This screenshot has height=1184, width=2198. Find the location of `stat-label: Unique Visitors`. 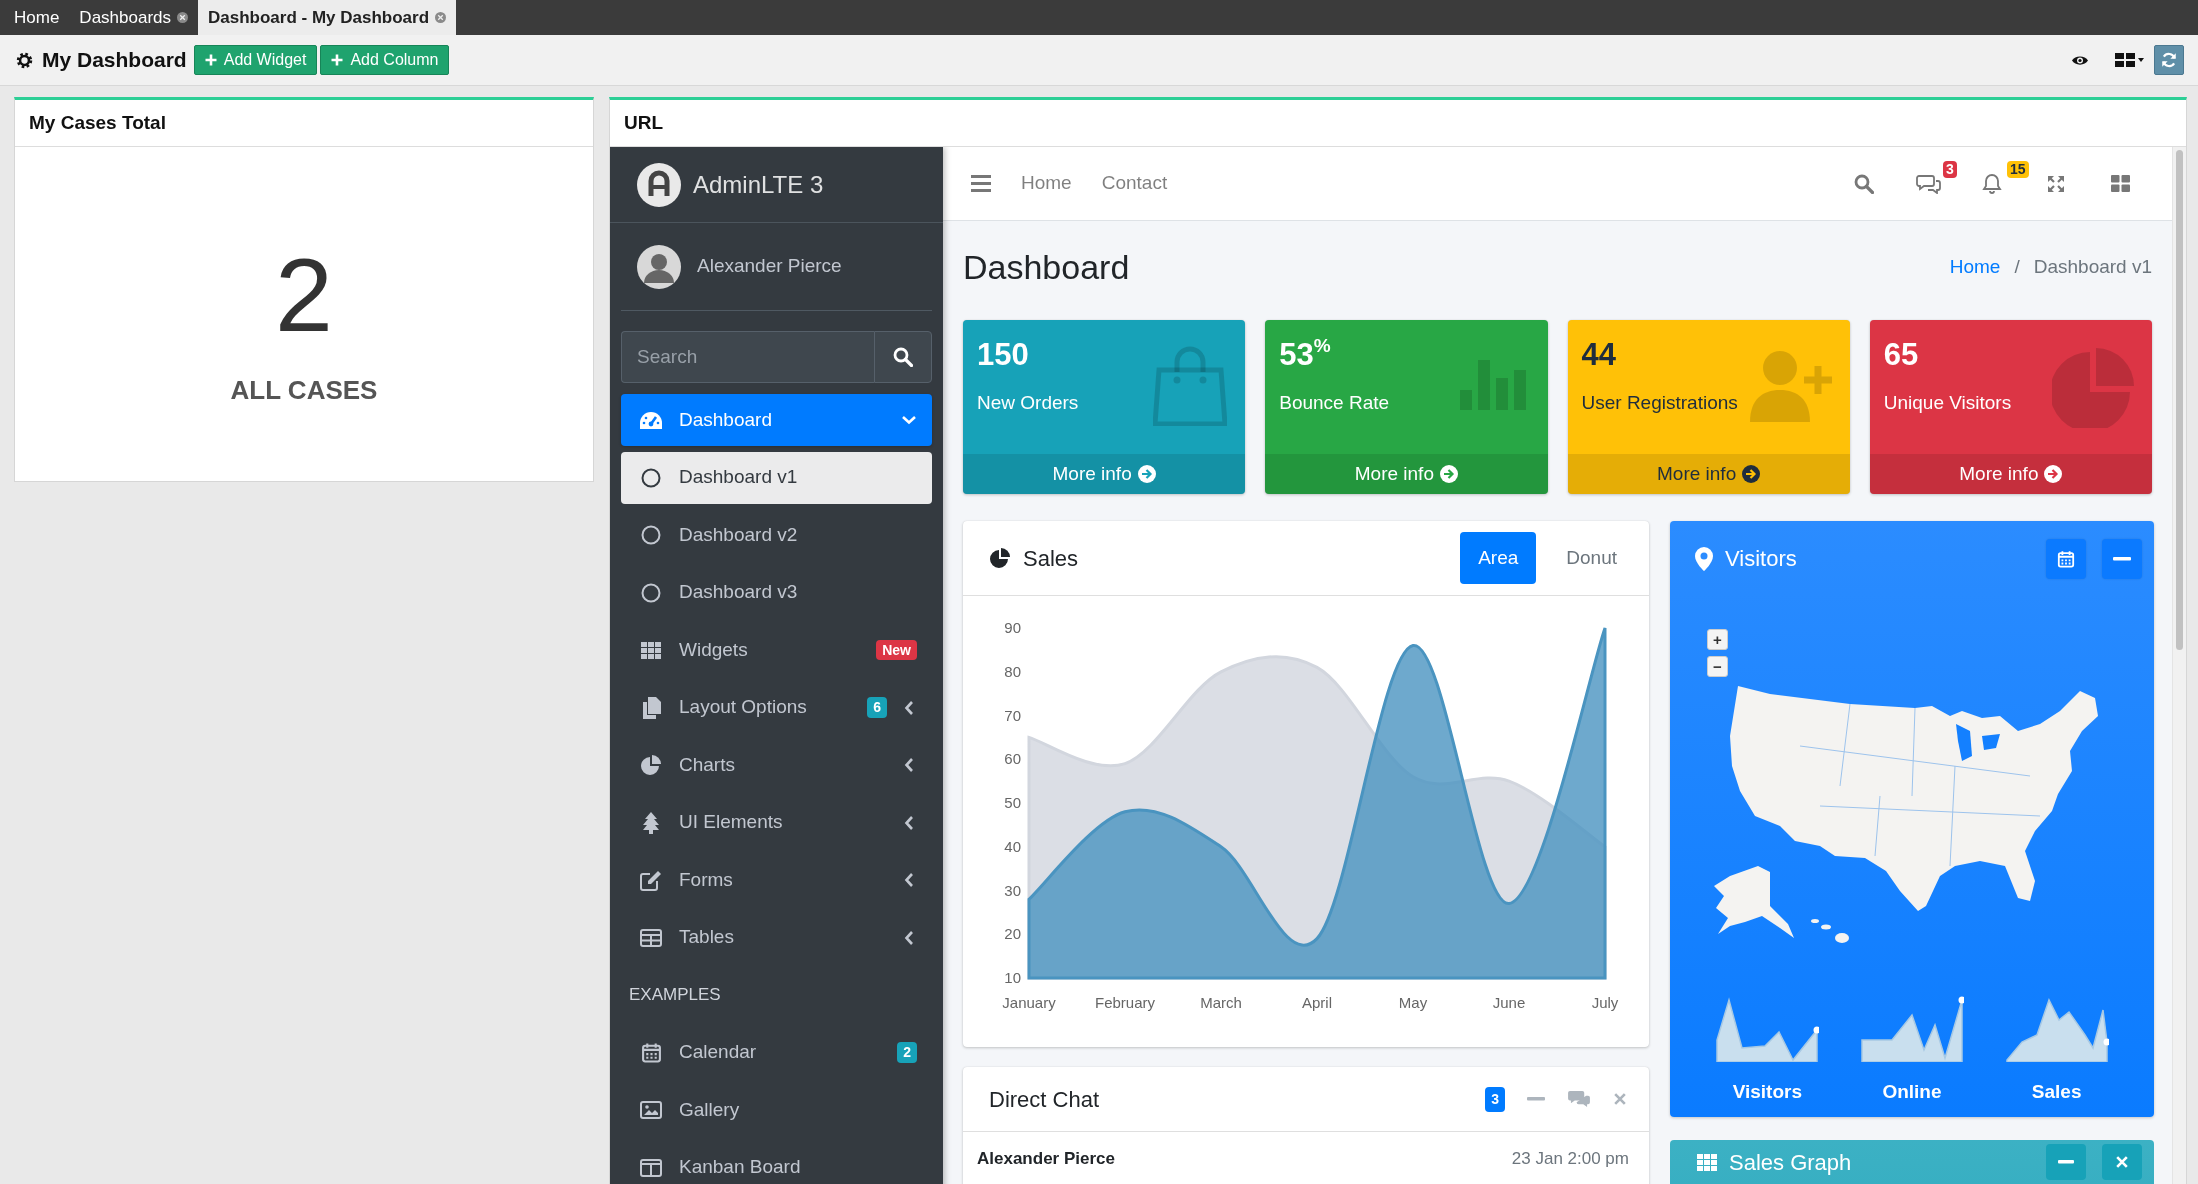

stat-label: Unique Visitors is located at coordinates (1948, 403).